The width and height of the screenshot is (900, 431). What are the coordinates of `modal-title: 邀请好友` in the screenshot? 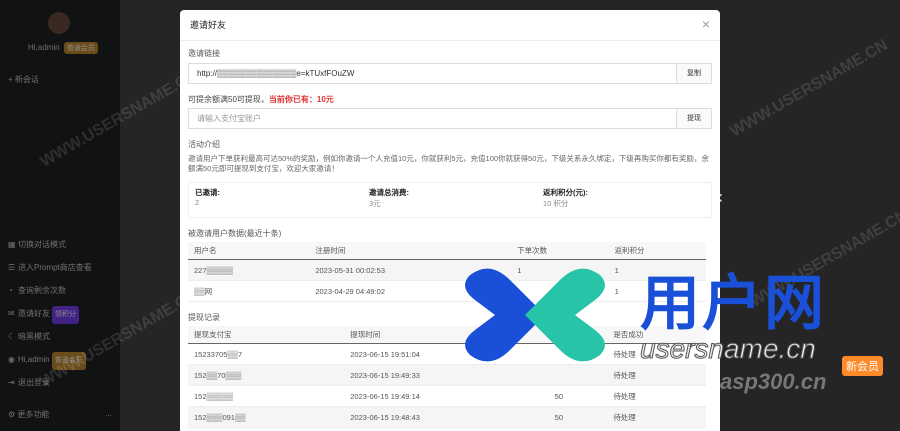 It's located at (450, 25).